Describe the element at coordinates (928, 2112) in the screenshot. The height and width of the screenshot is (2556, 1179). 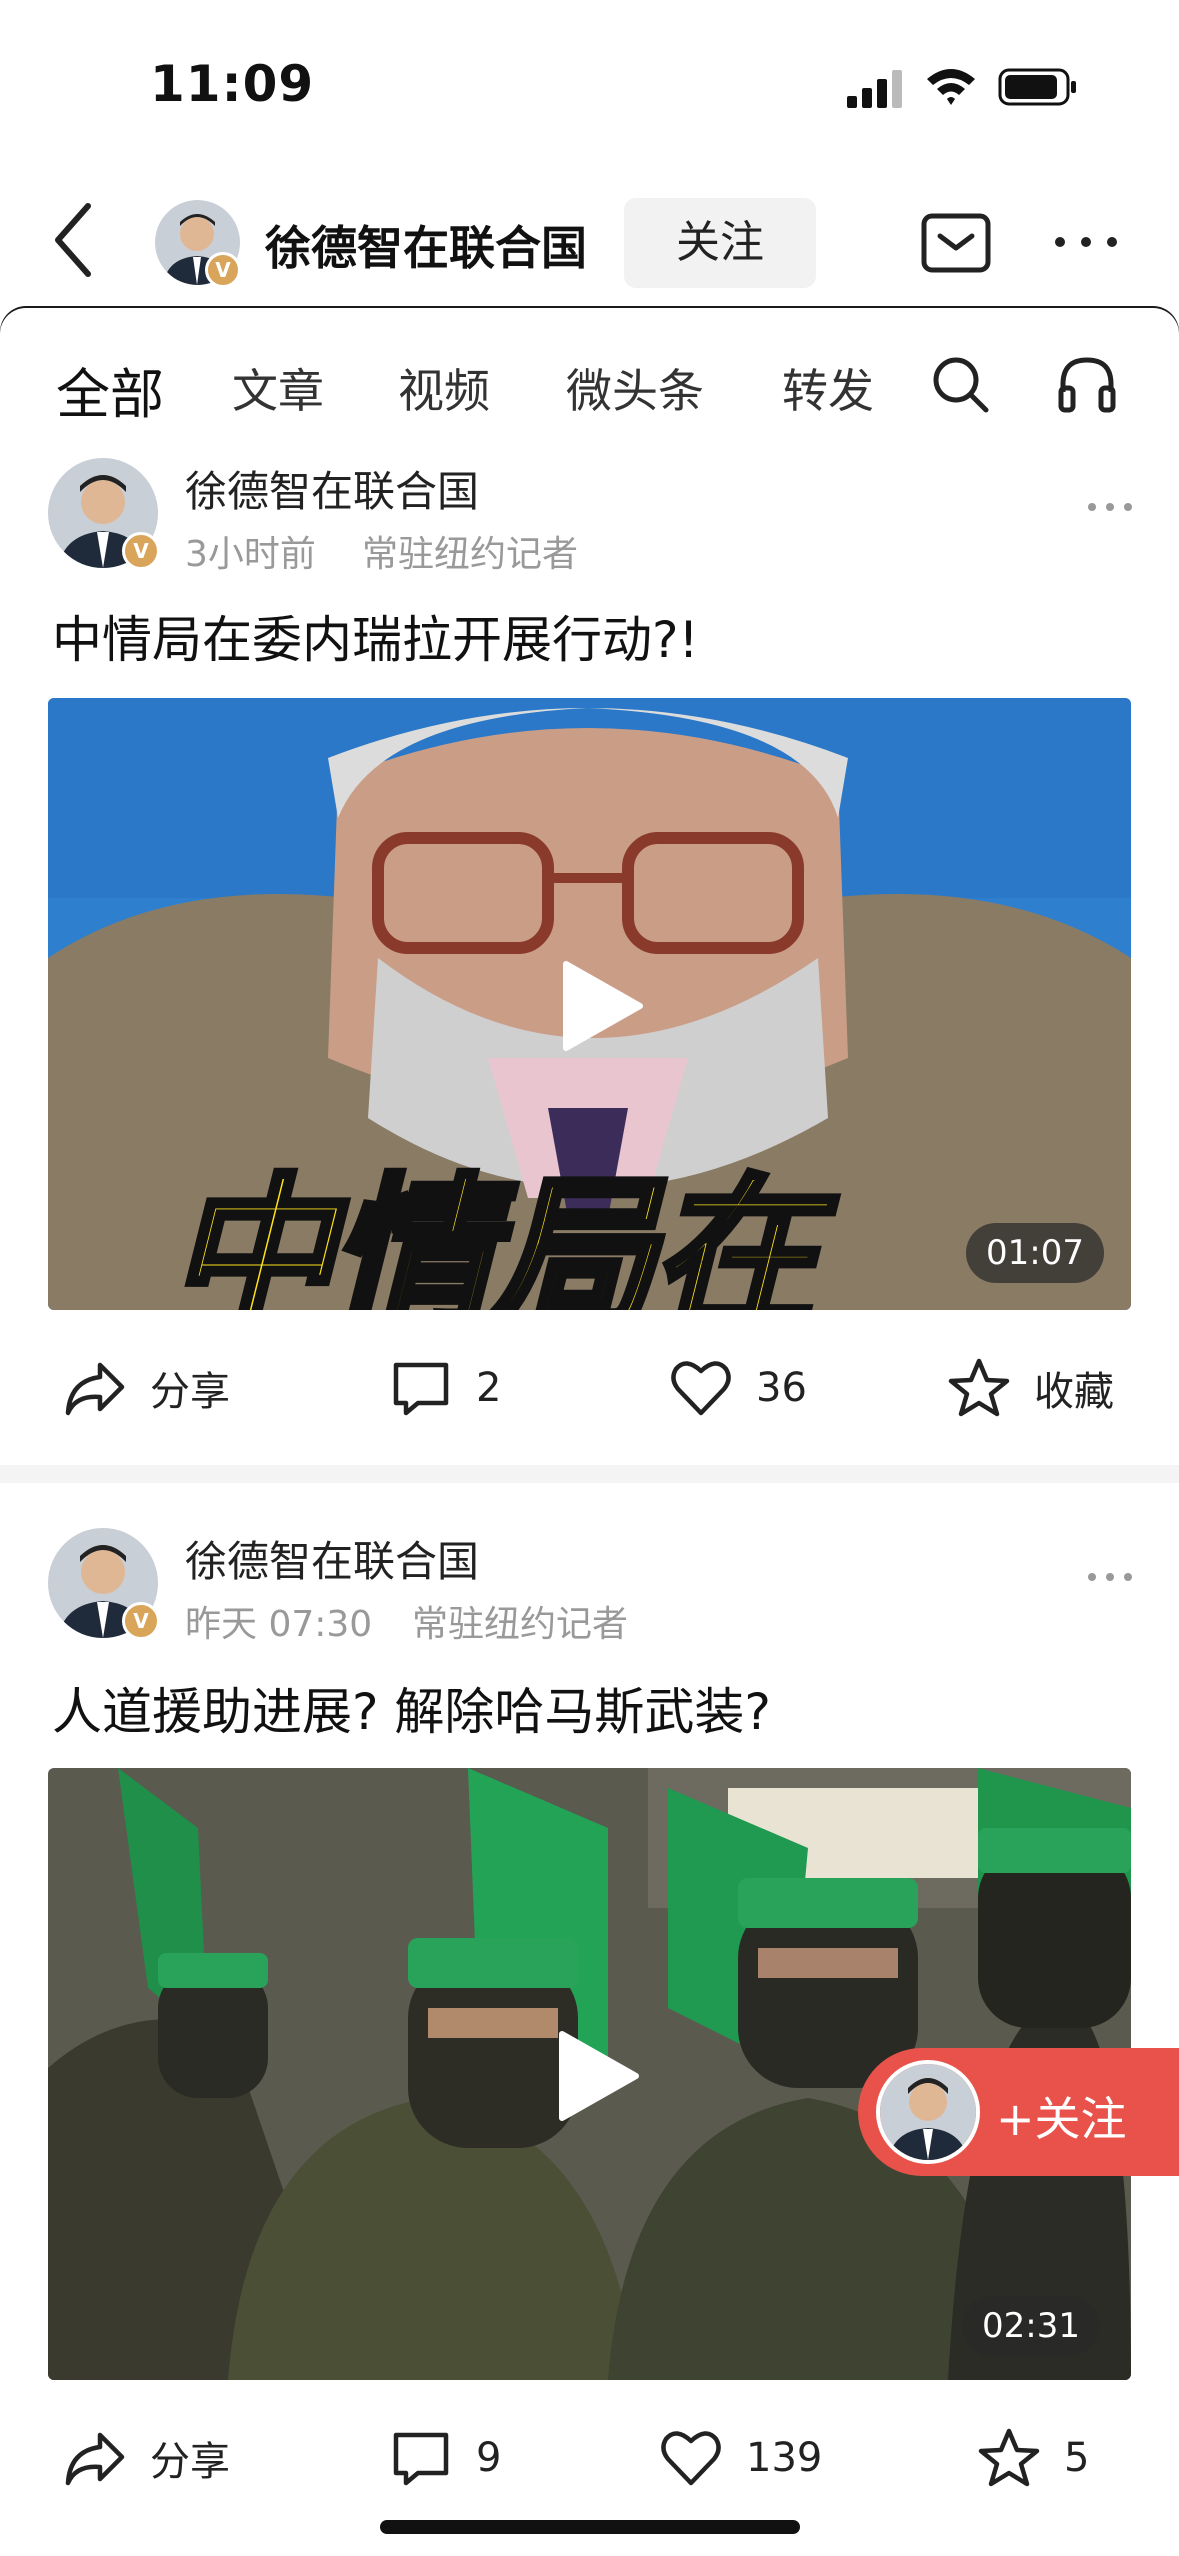
I see `avatar` at that location.